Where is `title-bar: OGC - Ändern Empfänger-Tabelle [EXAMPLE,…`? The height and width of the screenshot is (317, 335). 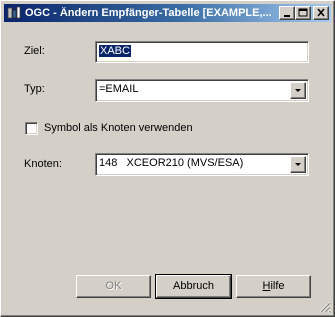 title-bar: OGC - Ändern Empfänger-Tabelle [EXAMPLE,… is located at coordinates (167, 13).